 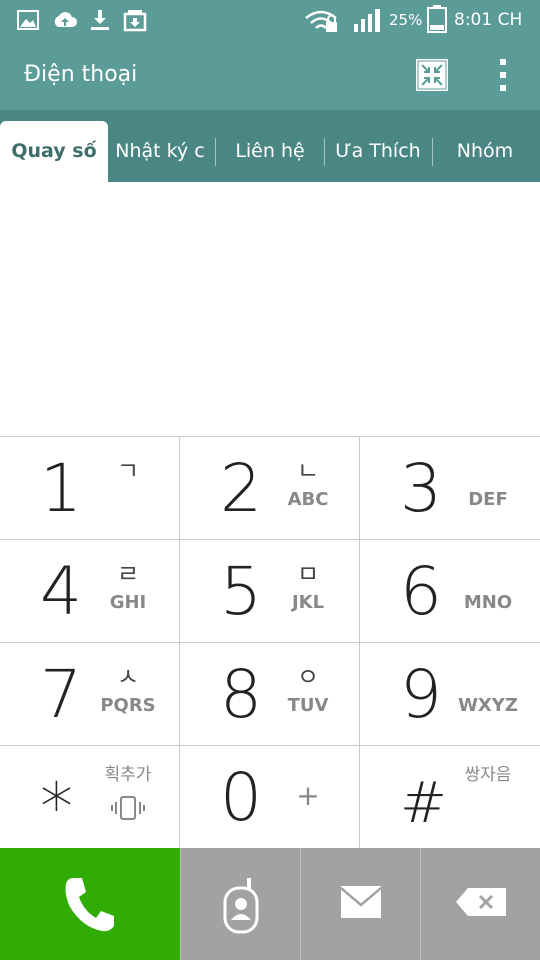 I want to click on app-header: Điện thoại, so click(x=270, y=75).